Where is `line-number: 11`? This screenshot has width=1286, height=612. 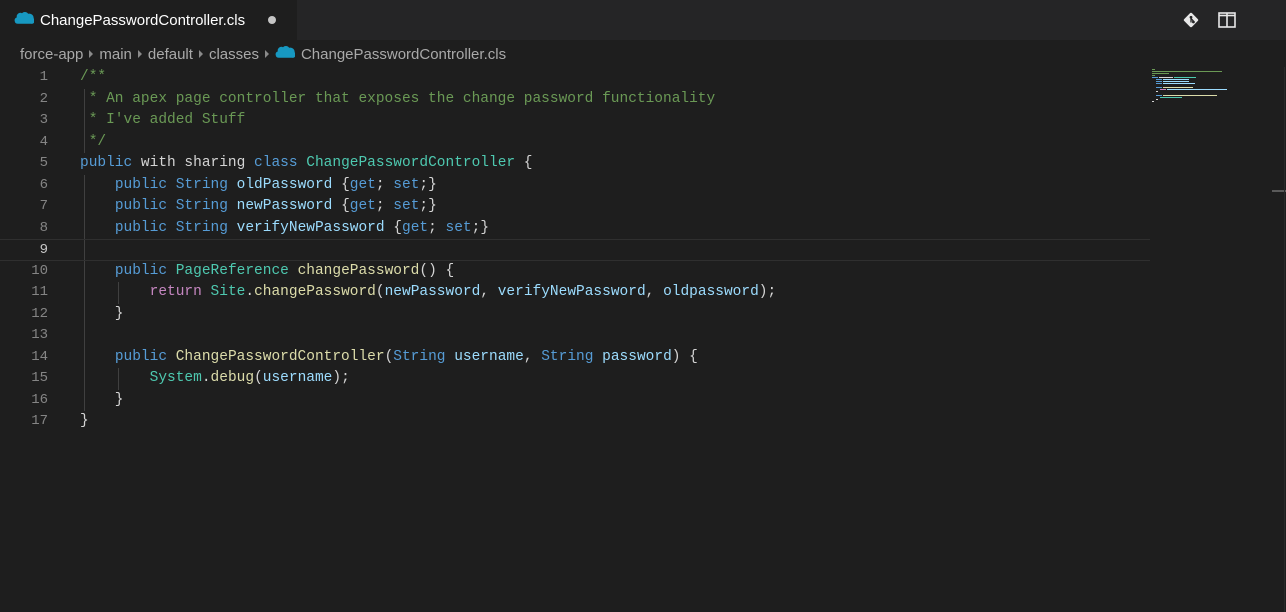 line-number: 11 is located at coordinates (39, 292).